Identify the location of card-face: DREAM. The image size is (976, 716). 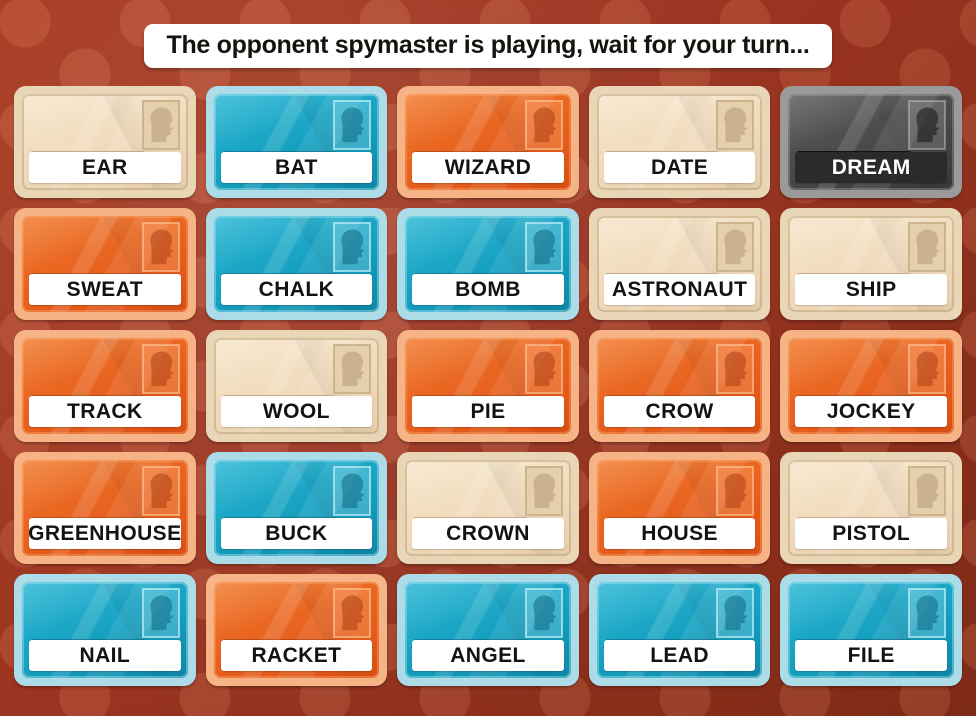
(871, 142).